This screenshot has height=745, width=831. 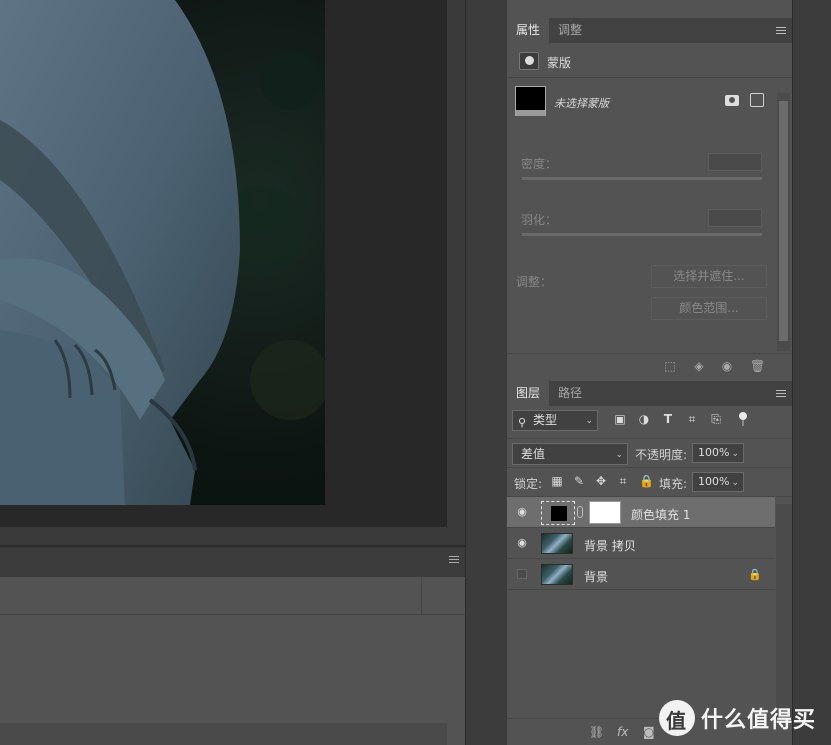 I want to click on layer-row-background: 背景 🔒, so click(x=641, y=574).